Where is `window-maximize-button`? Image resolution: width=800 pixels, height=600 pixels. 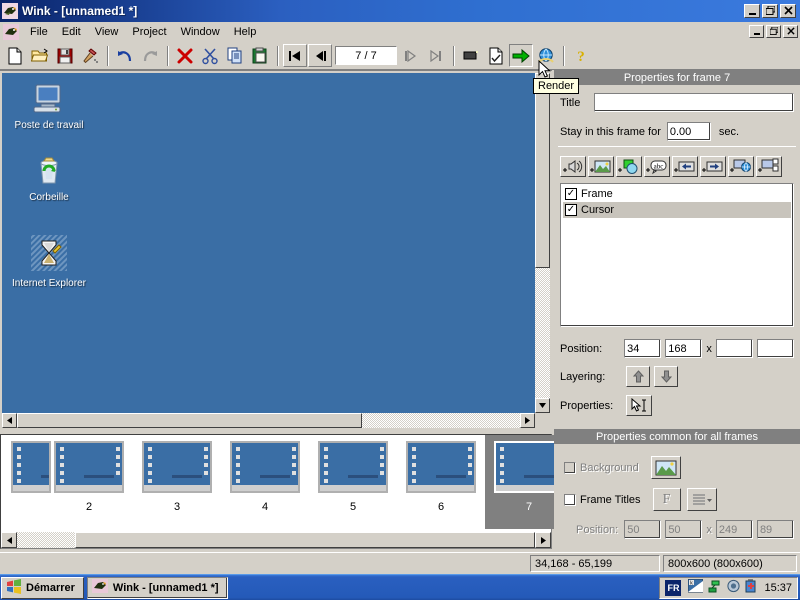 window-maximize-button is located at coordinates (770, 11).